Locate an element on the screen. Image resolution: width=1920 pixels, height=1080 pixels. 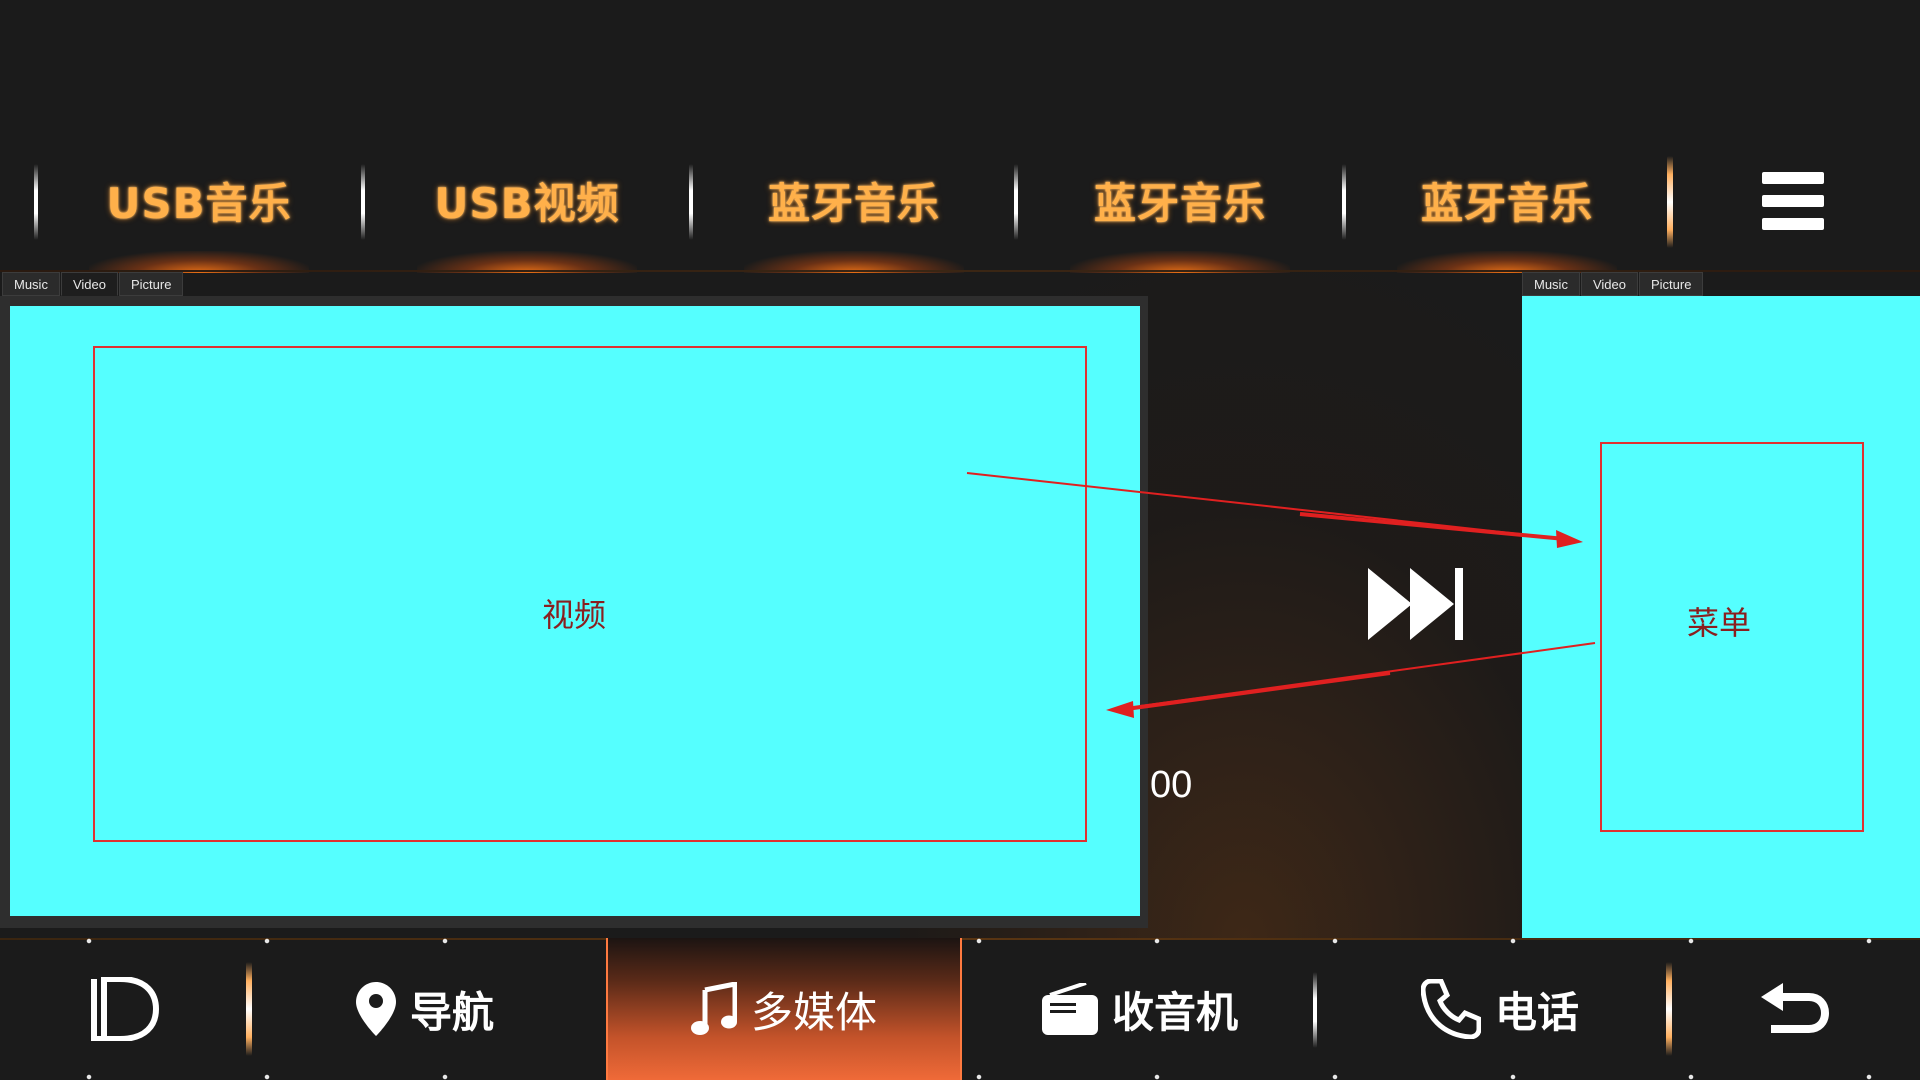
nav-label: 电话 is located at coordinates (1536, 1012).